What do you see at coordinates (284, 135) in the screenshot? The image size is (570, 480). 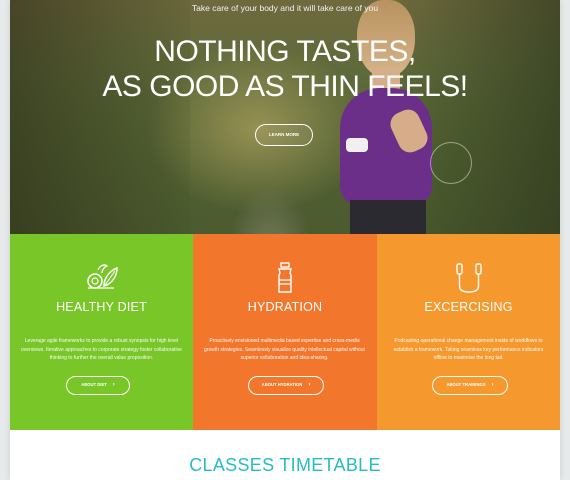 I see `learn-more-button: LEARN MORE` at bounding box center [284, 135].